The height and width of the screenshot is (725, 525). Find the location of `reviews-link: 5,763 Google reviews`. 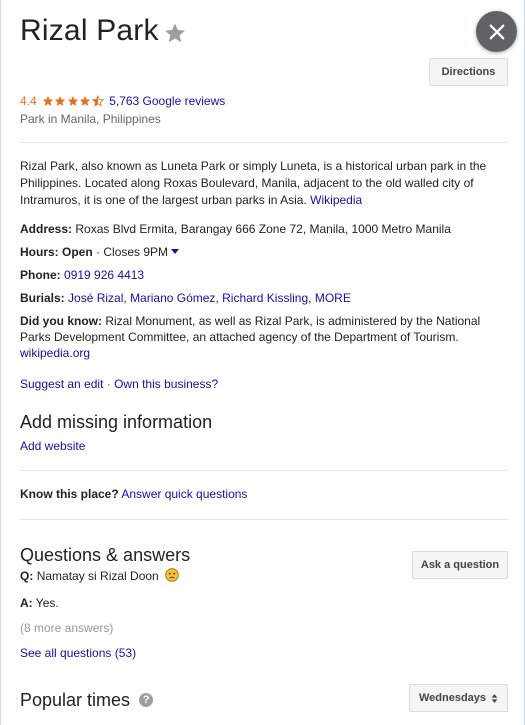

reviews-link: 5,763 Google reviews is located at coordinates (167, 101).